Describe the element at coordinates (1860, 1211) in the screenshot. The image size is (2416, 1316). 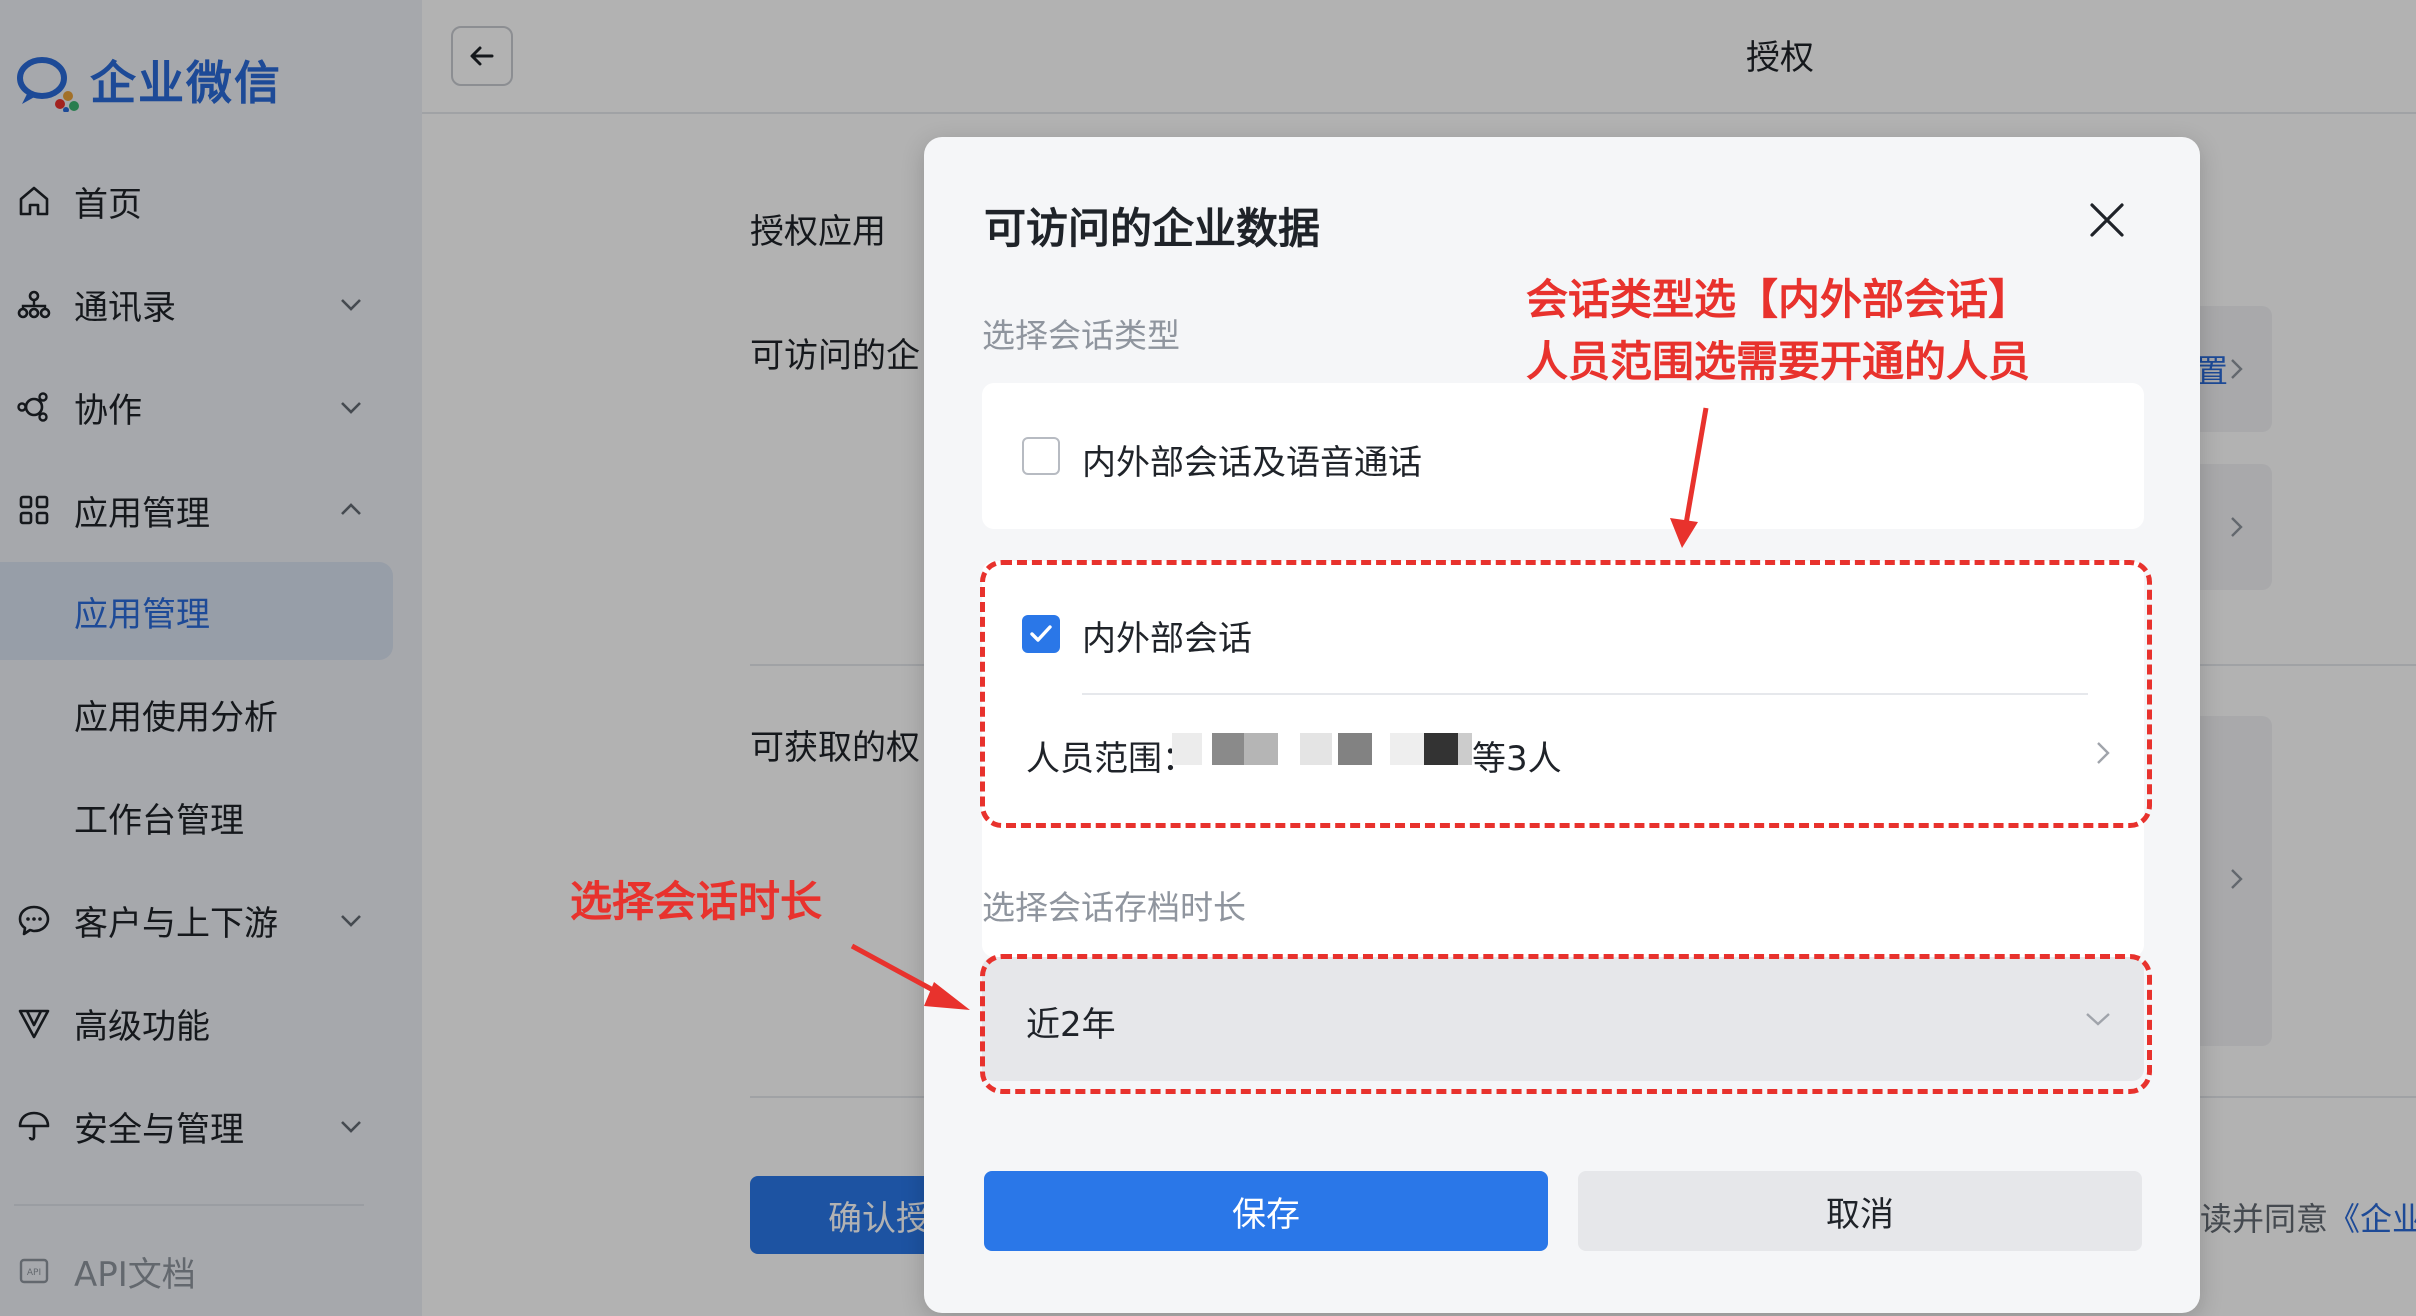
I see `cancel-button: 取消` at that location.